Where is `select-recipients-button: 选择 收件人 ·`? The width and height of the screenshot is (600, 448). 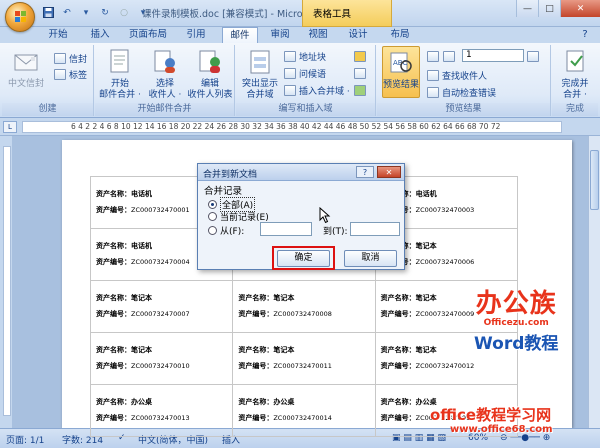 select-recipients-button: 选择 收件人 · is located at coordinates (165, 74).